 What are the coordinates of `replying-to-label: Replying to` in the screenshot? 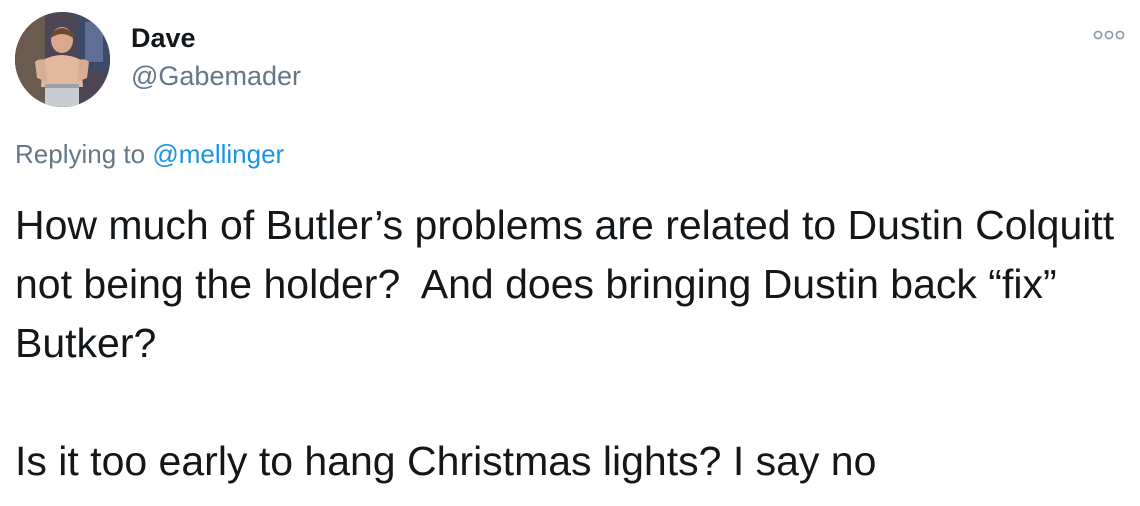 It's located at (80, 154).